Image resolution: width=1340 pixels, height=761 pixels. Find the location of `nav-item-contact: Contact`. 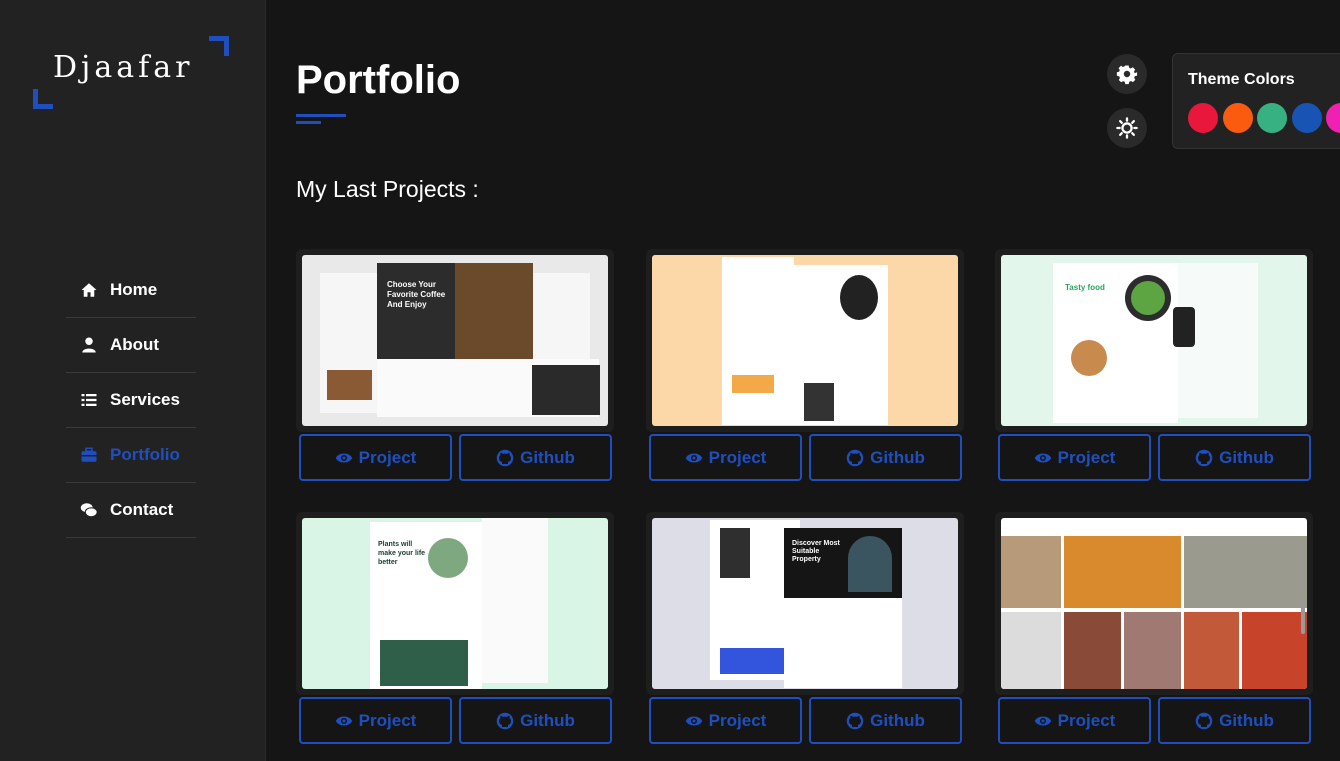

nav-item-contact: Contact is located at coordinates (131, 510).